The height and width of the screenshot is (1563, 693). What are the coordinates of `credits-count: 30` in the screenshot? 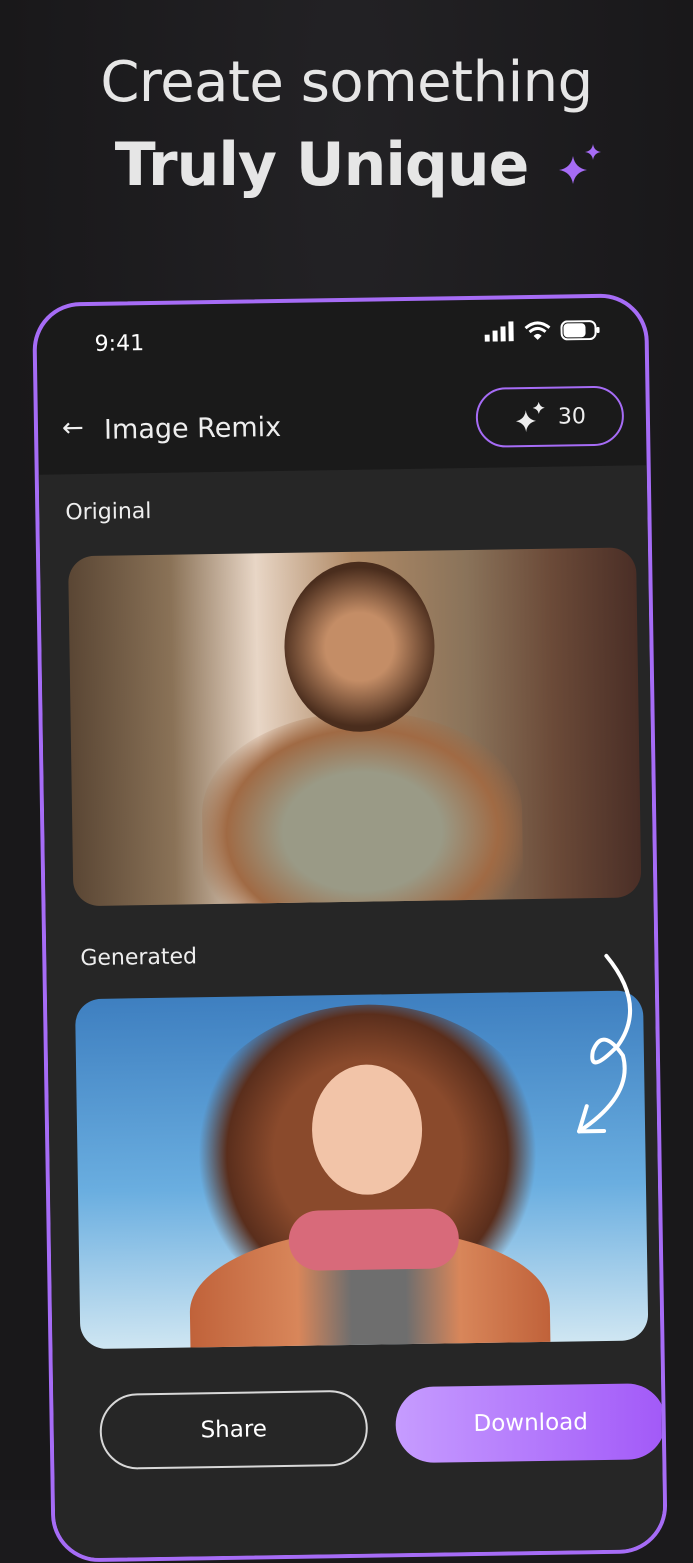 It's located at (572, 416).